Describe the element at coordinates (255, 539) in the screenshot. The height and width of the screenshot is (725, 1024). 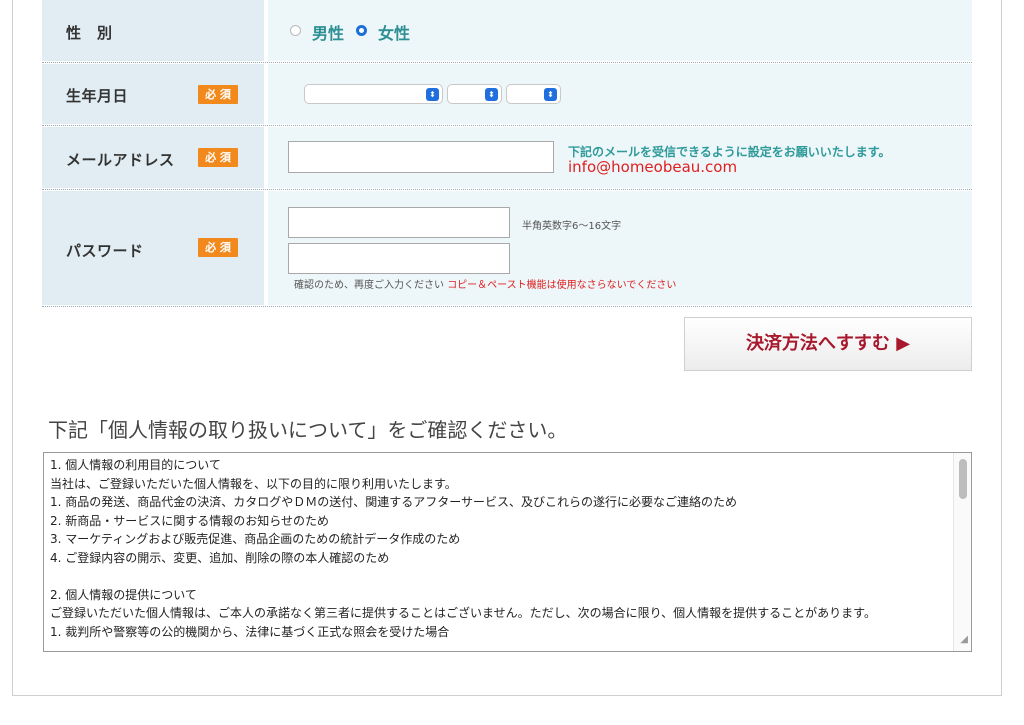
I see `policy-line: 3. マーケティングおよび販売促進、商品企画のための統計データ作成のため` at that location.